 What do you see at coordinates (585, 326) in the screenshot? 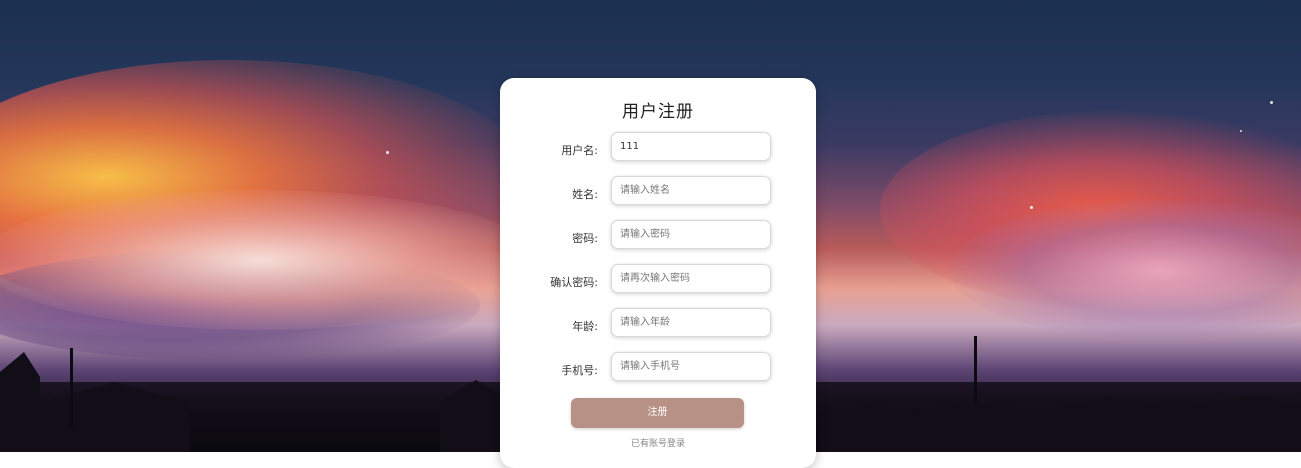
I see `age-label: 年龄:` at bounding box center [585, 326].